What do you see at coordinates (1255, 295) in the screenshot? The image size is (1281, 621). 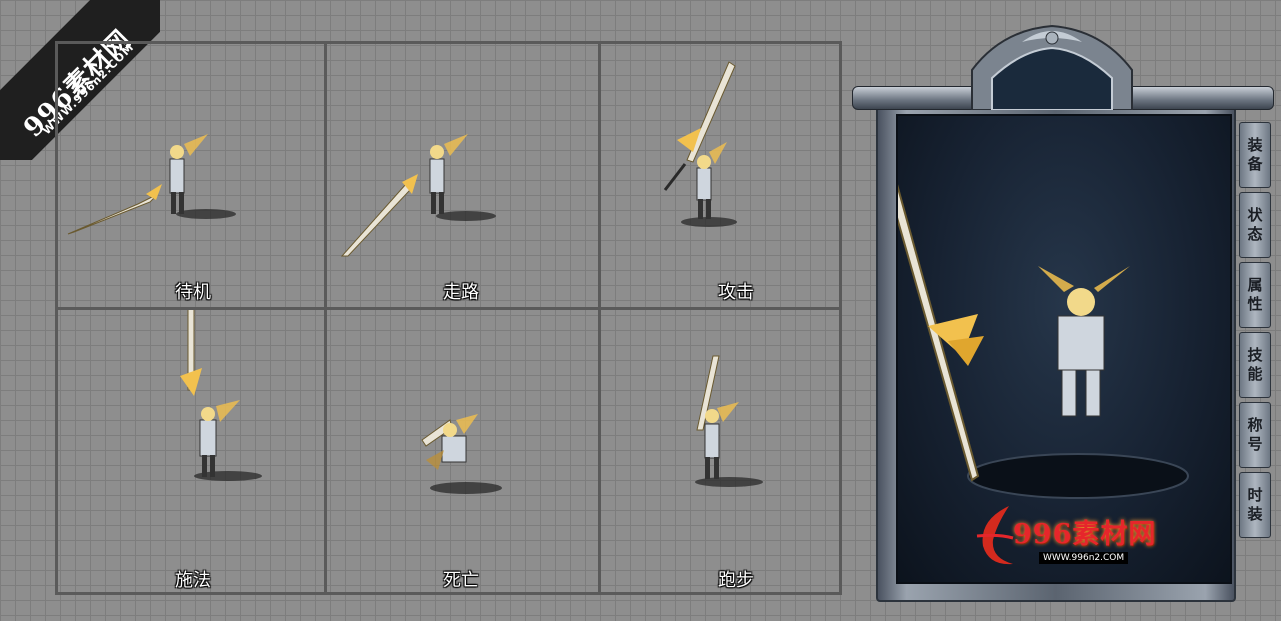 I see `tab-attributes: 属 性` at bounding box center [1255, 295].